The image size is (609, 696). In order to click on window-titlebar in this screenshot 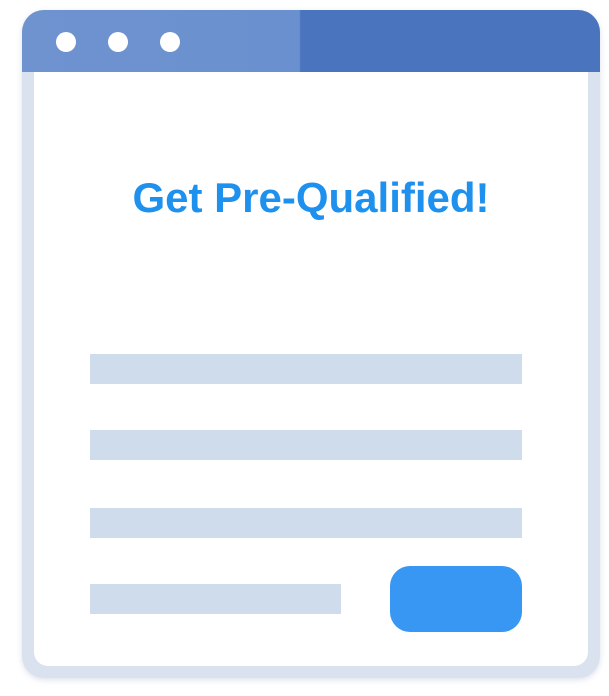, I will do `click(311, 41)`.